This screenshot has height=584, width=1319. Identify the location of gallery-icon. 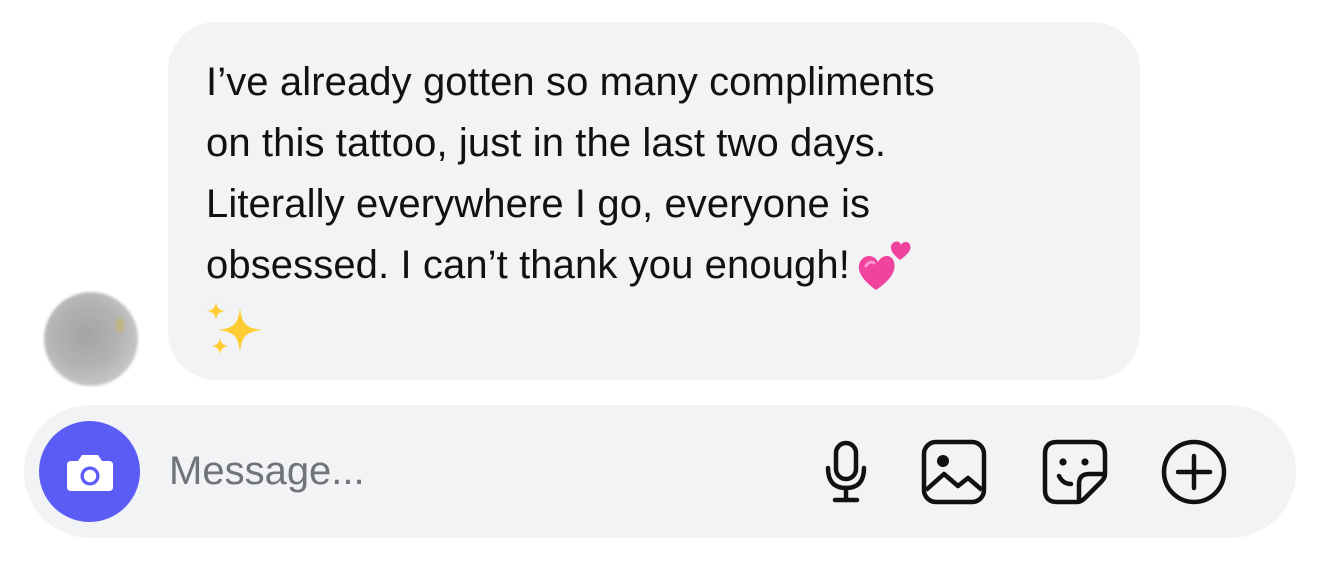
(954, 472).